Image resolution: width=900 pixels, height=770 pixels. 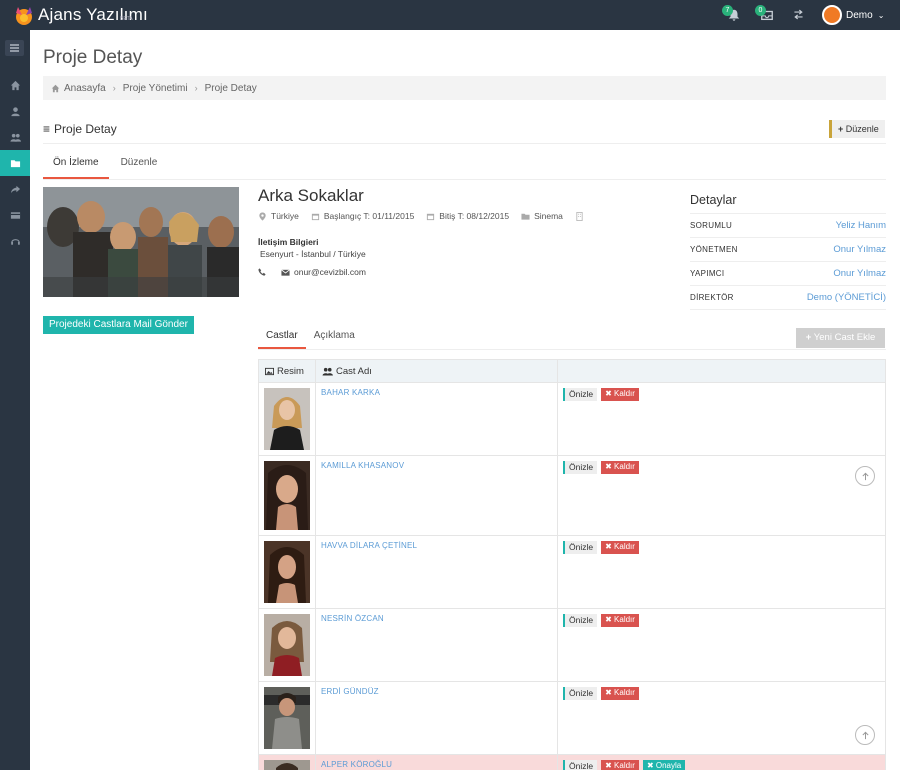 I want to click on share-icon, so click(x=15, y=189).